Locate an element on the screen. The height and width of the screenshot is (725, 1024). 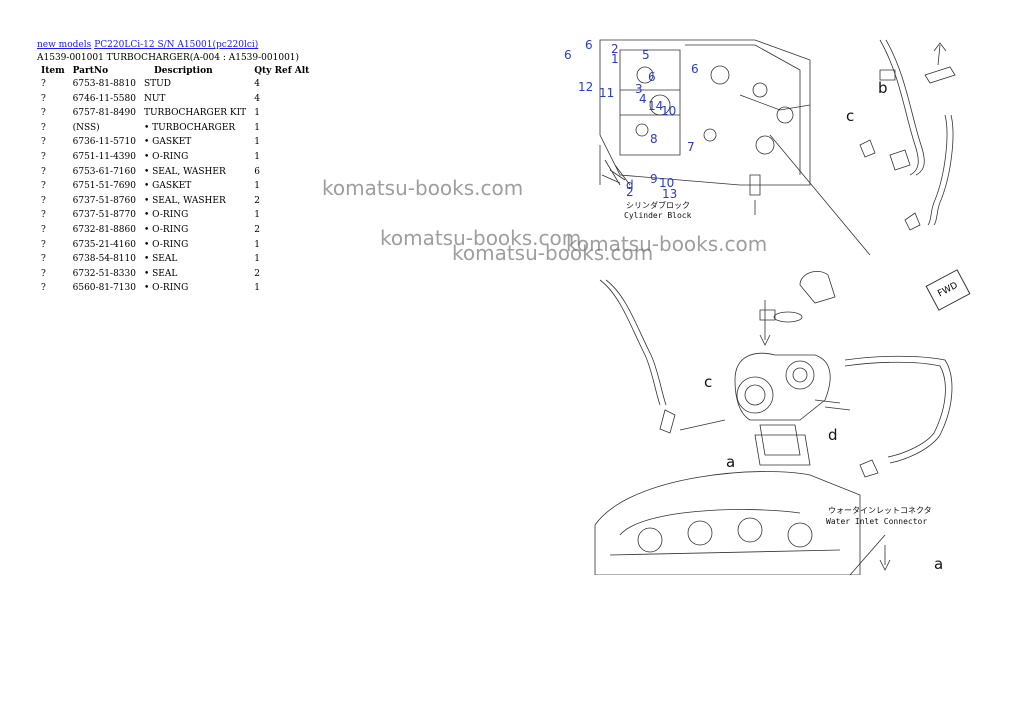
parts-table-header: Item PartNo Description Qty Ref Alt is located at coordinates (173, 72).